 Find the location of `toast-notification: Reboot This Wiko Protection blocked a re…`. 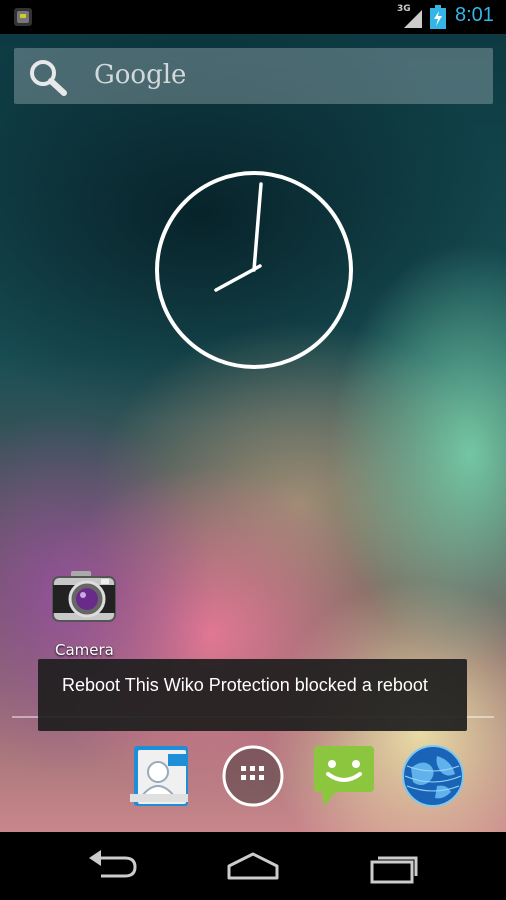

toast-notification: Reboot This Wiko Protection blocked a re… is located at coordinates (252, 695).